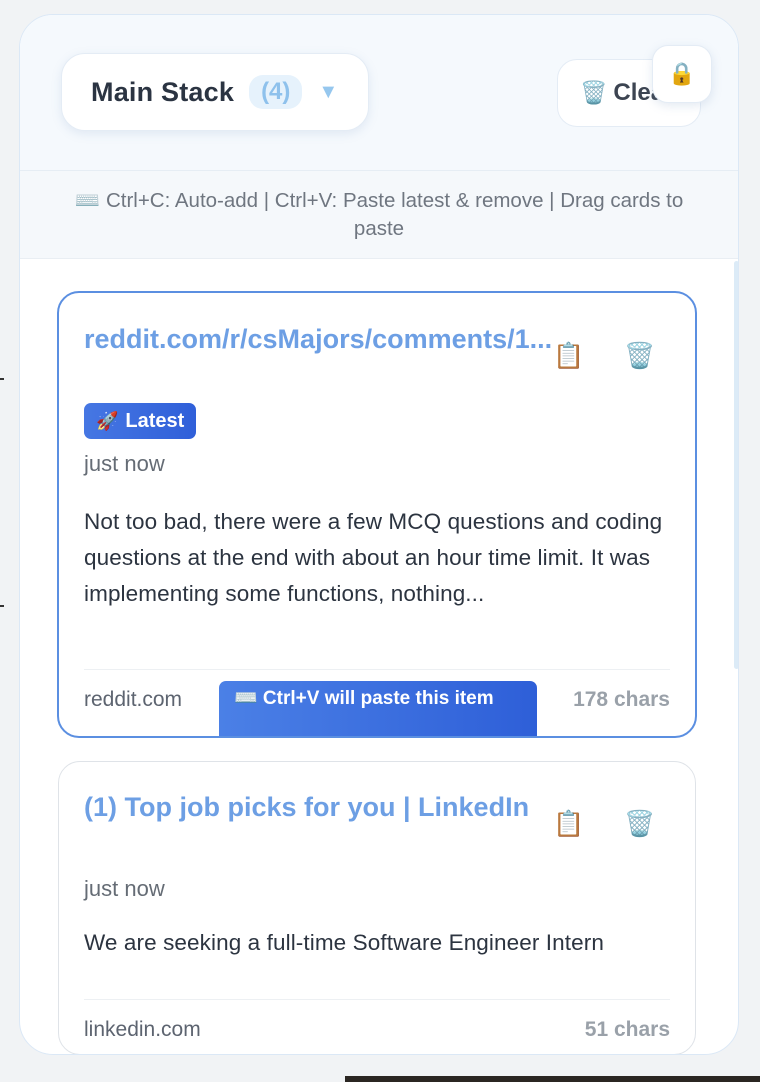 The height and width of the screenshot is (1082, 760). Describe the element at coordinates (107, 420) in the screenshot. I see `rocket-icon: 🚀` at that location.